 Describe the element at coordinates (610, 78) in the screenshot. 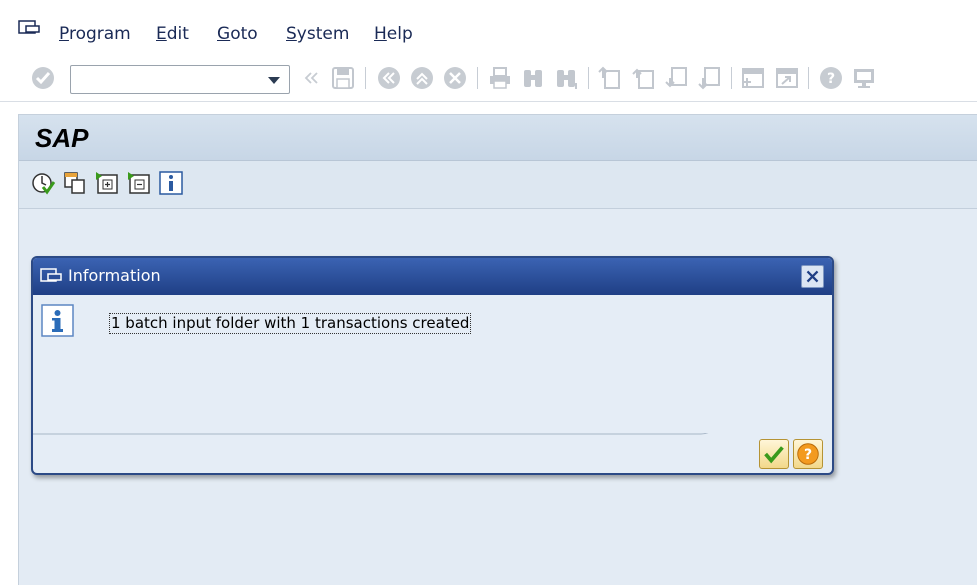

I see `first-page-icon` at that location.